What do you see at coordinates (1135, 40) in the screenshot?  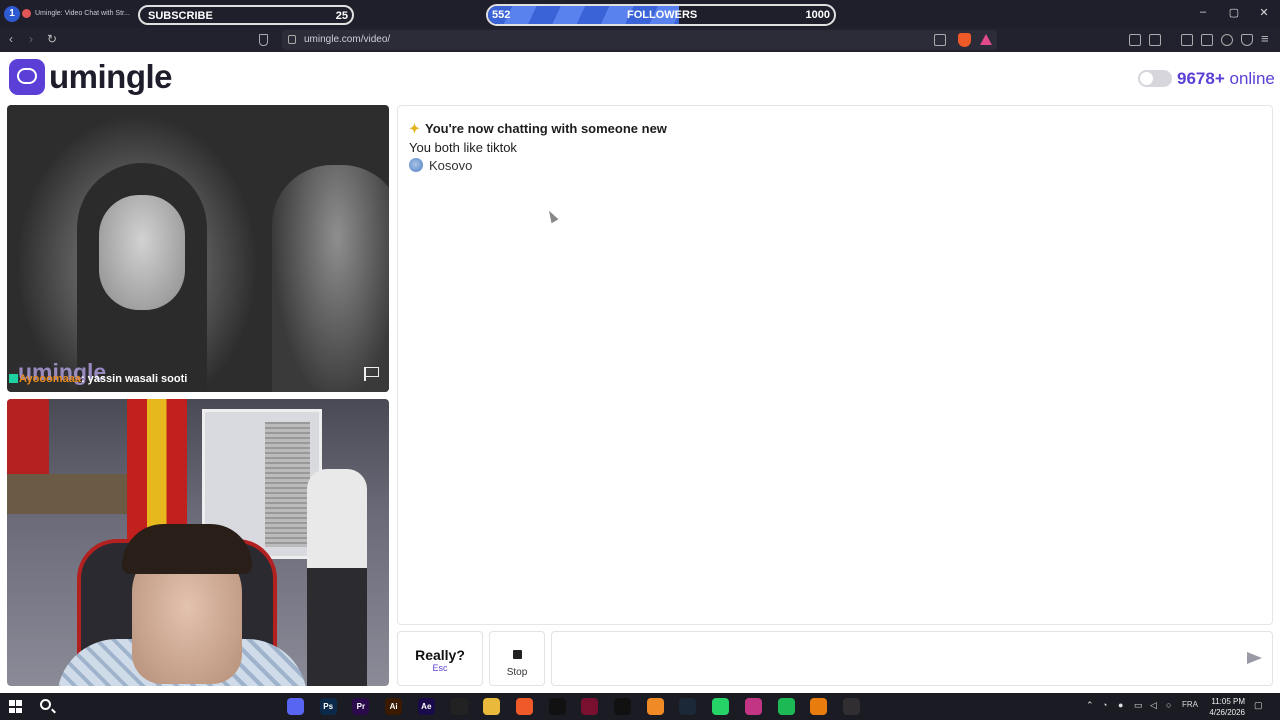 I see `extensions-icon` at bounding box center [1135, 40].